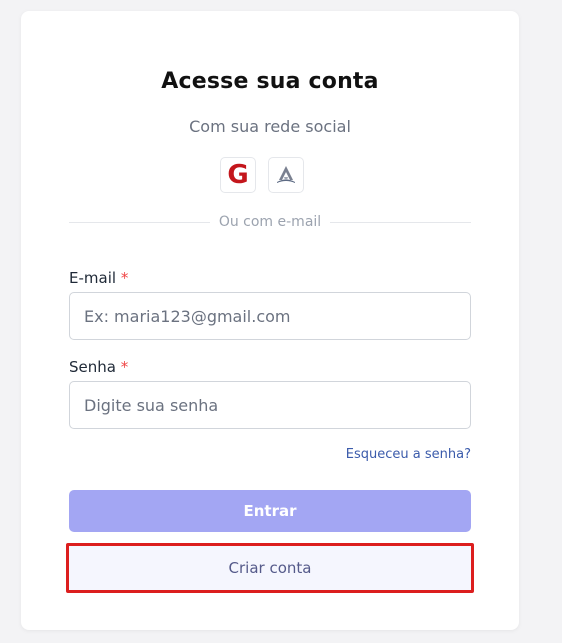  What do you see at coordinates (93, 278) in the screenshot?
I see `email-label-text: E-mail` at bounding box center [93, 278].